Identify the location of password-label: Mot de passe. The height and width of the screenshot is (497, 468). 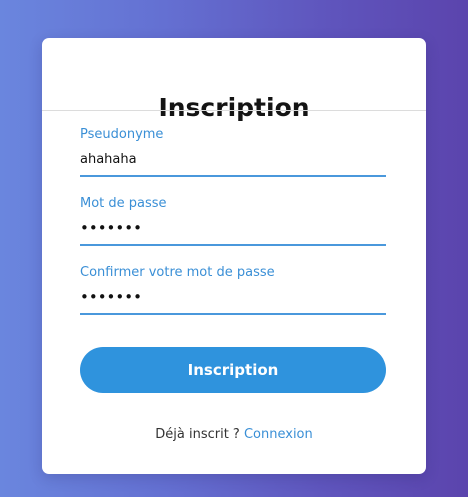
(123, 203).